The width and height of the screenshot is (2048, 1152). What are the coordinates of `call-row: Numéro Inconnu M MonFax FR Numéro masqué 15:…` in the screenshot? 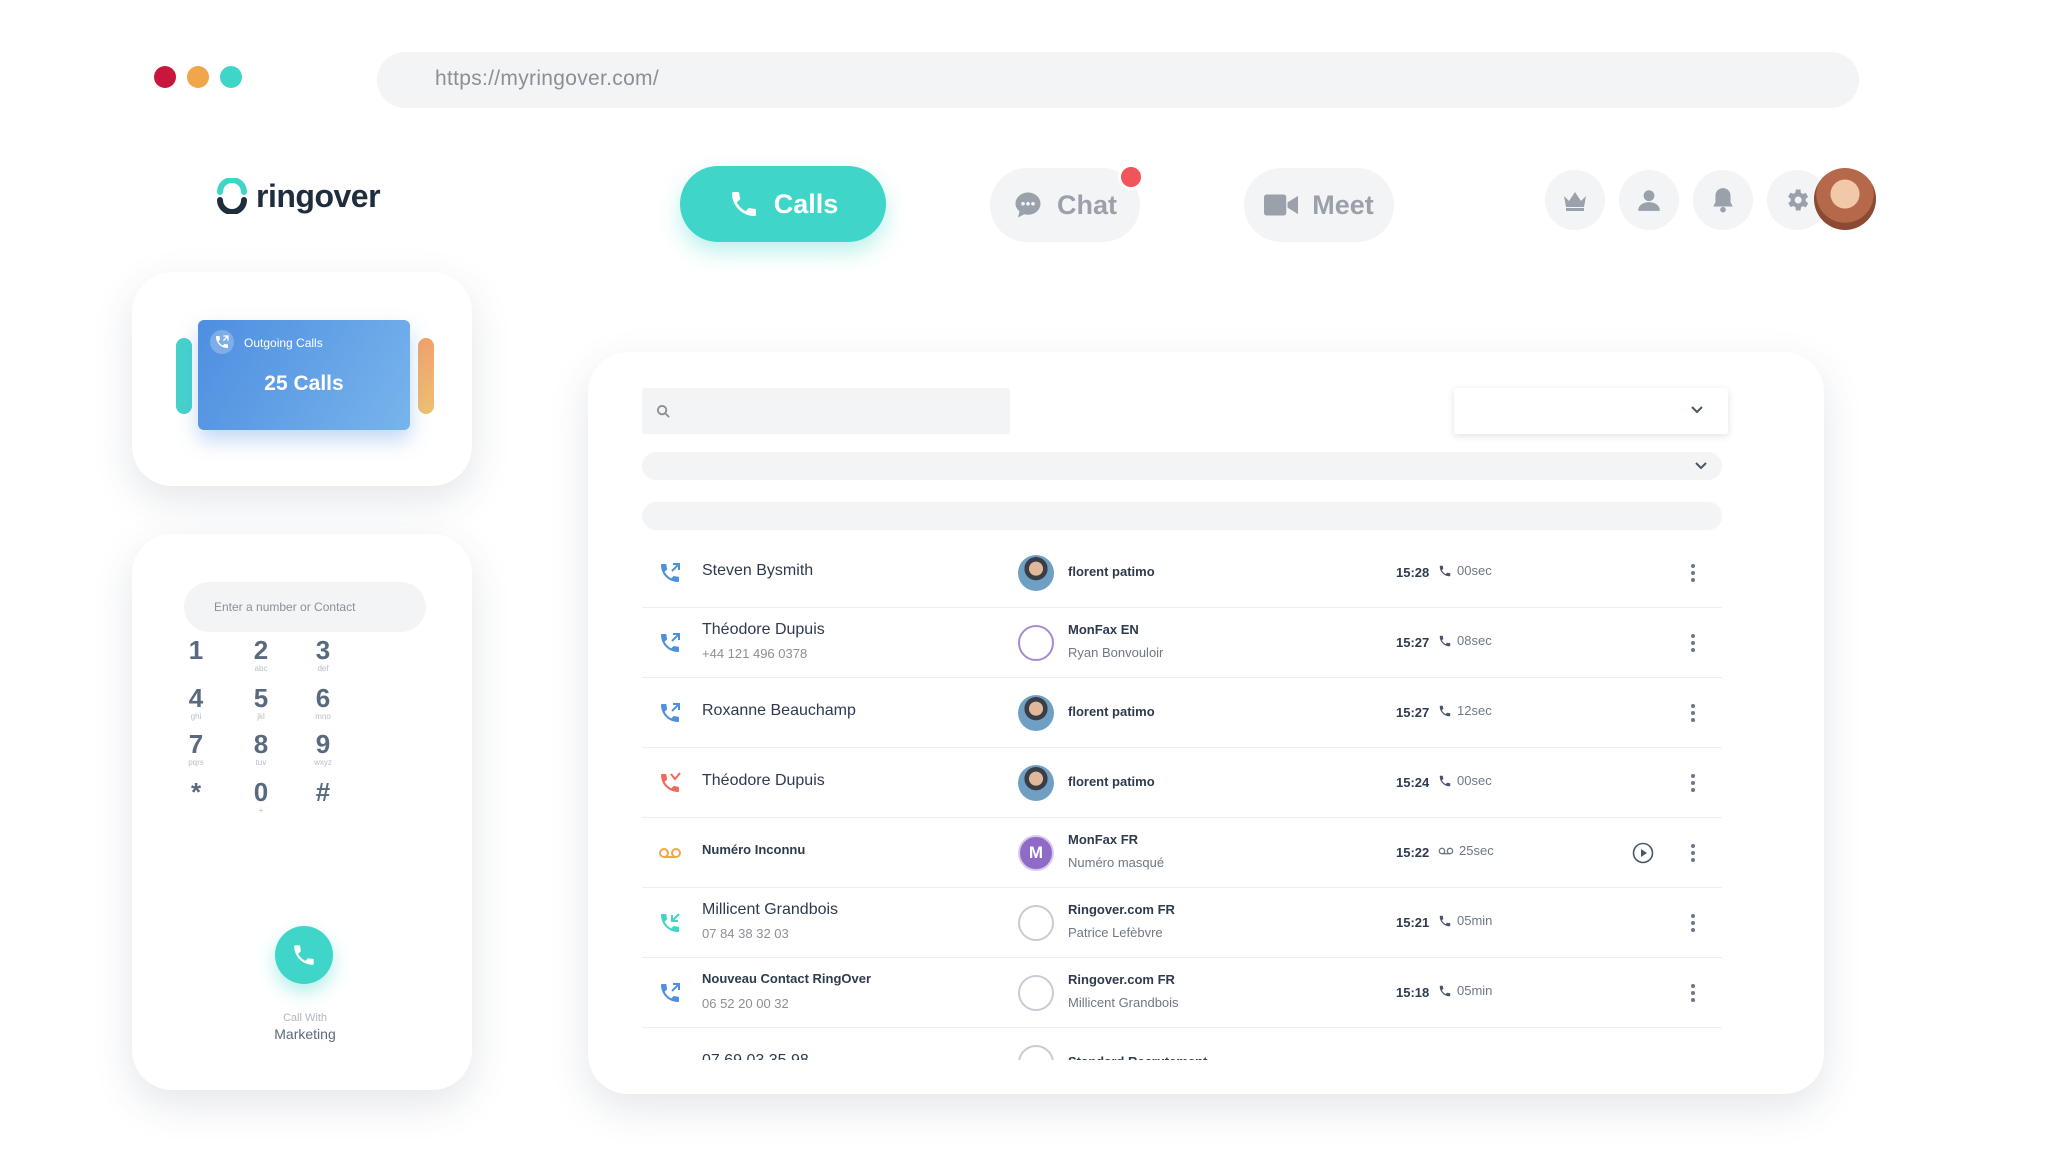 It's located at (1182, 853).